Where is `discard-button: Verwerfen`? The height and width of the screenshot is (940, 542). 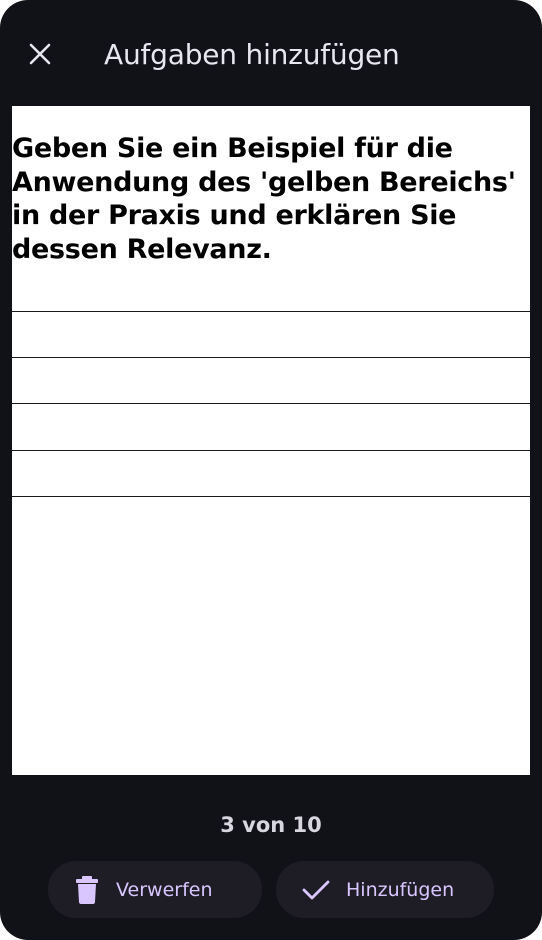
discard-button: Verwerfen is located at coordinates (155, 889).